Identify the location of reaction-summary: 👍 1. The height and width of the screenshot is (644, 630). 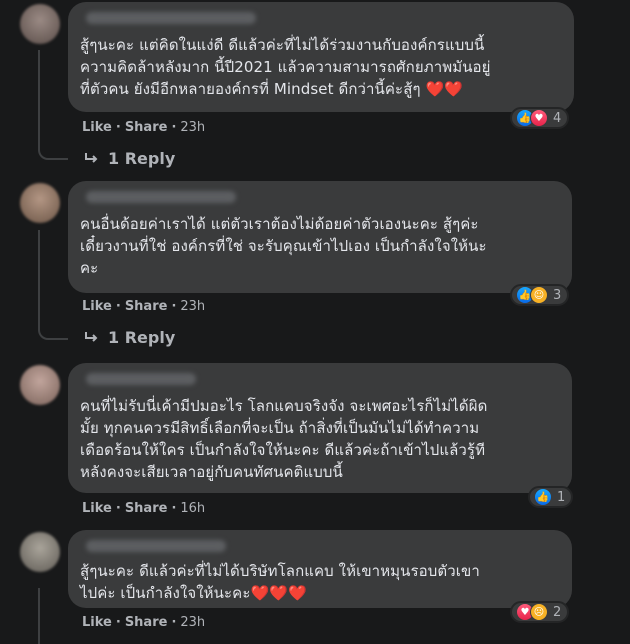
(551, 497).